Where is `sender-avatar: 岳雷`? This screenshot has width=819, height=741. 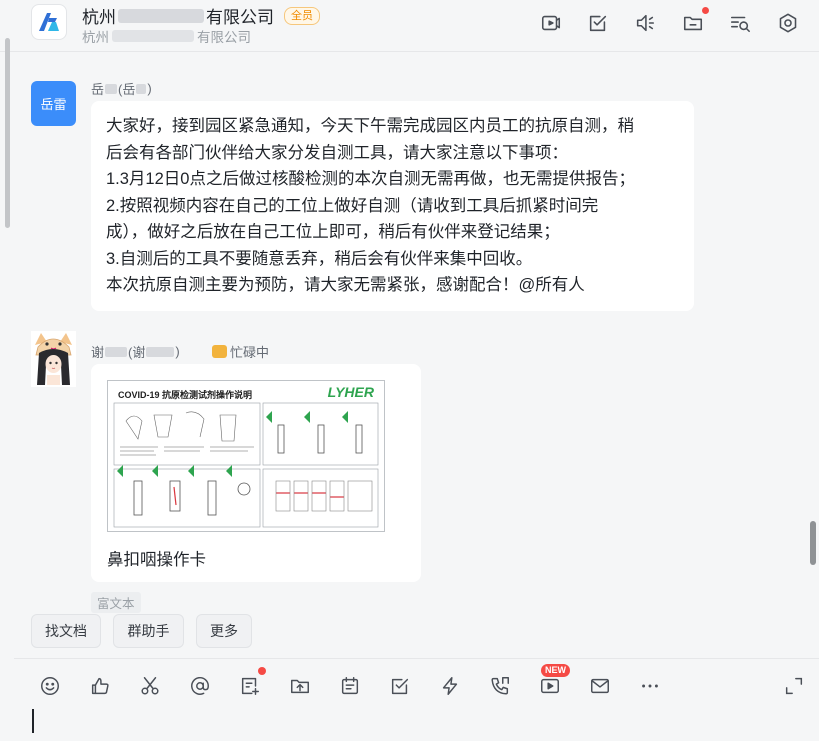 sender-avatar: 岳雷 is located at coordinates (53, 103).